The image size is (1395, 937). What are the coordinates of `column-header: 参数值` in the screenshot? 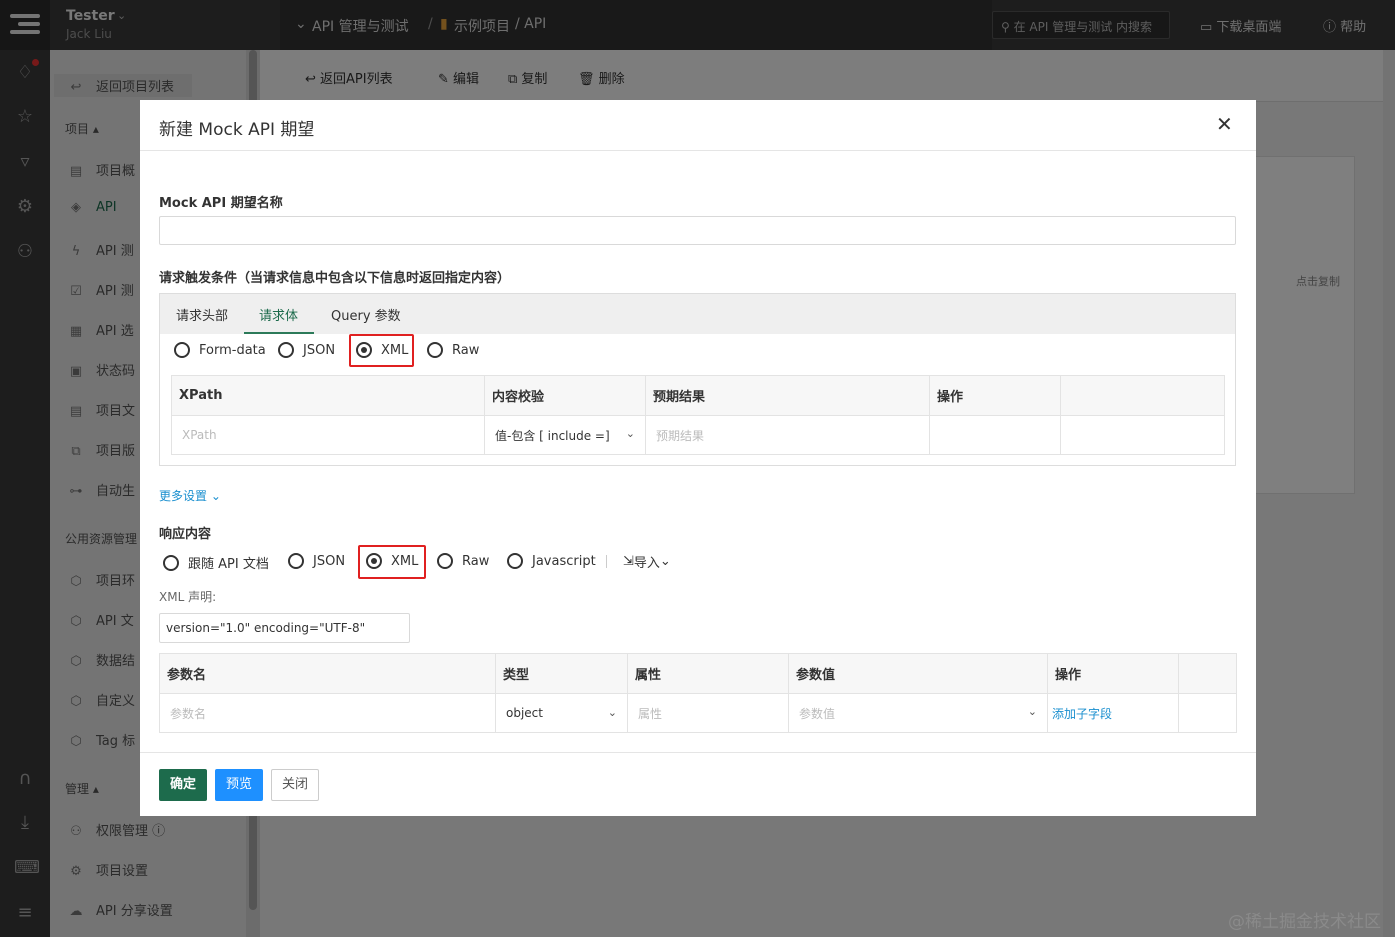 It's located at (918, 673).